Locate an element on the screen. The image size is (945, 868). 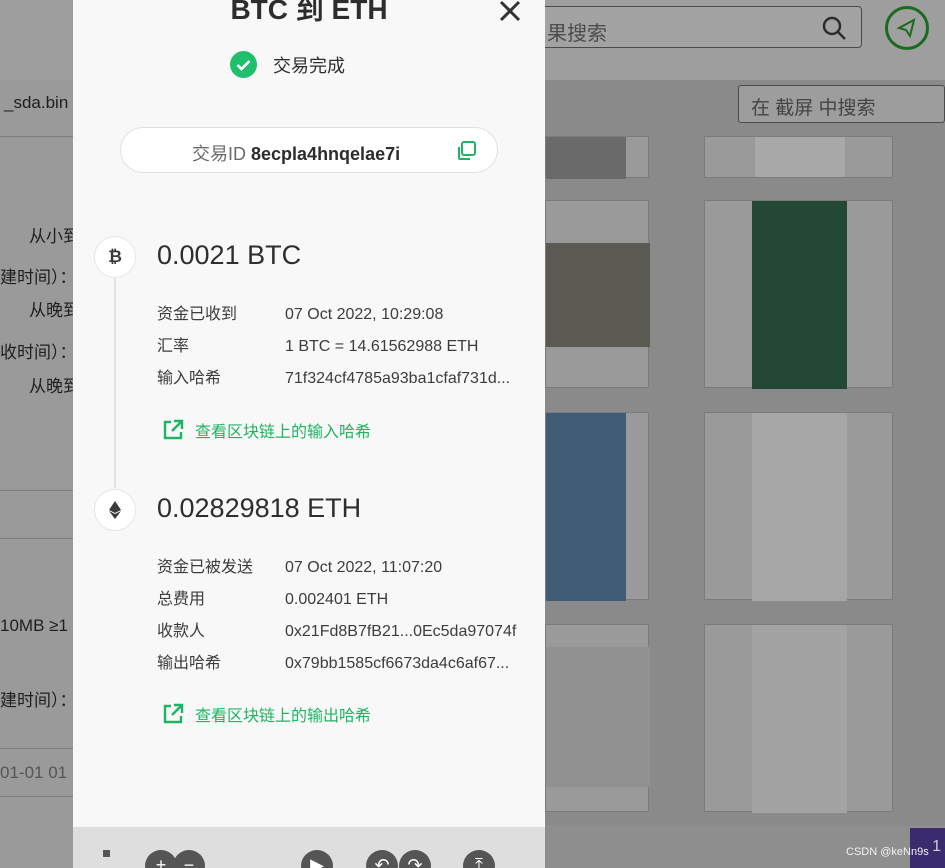
detail-key: 资金已收到 is located at coordinates (197, 314).